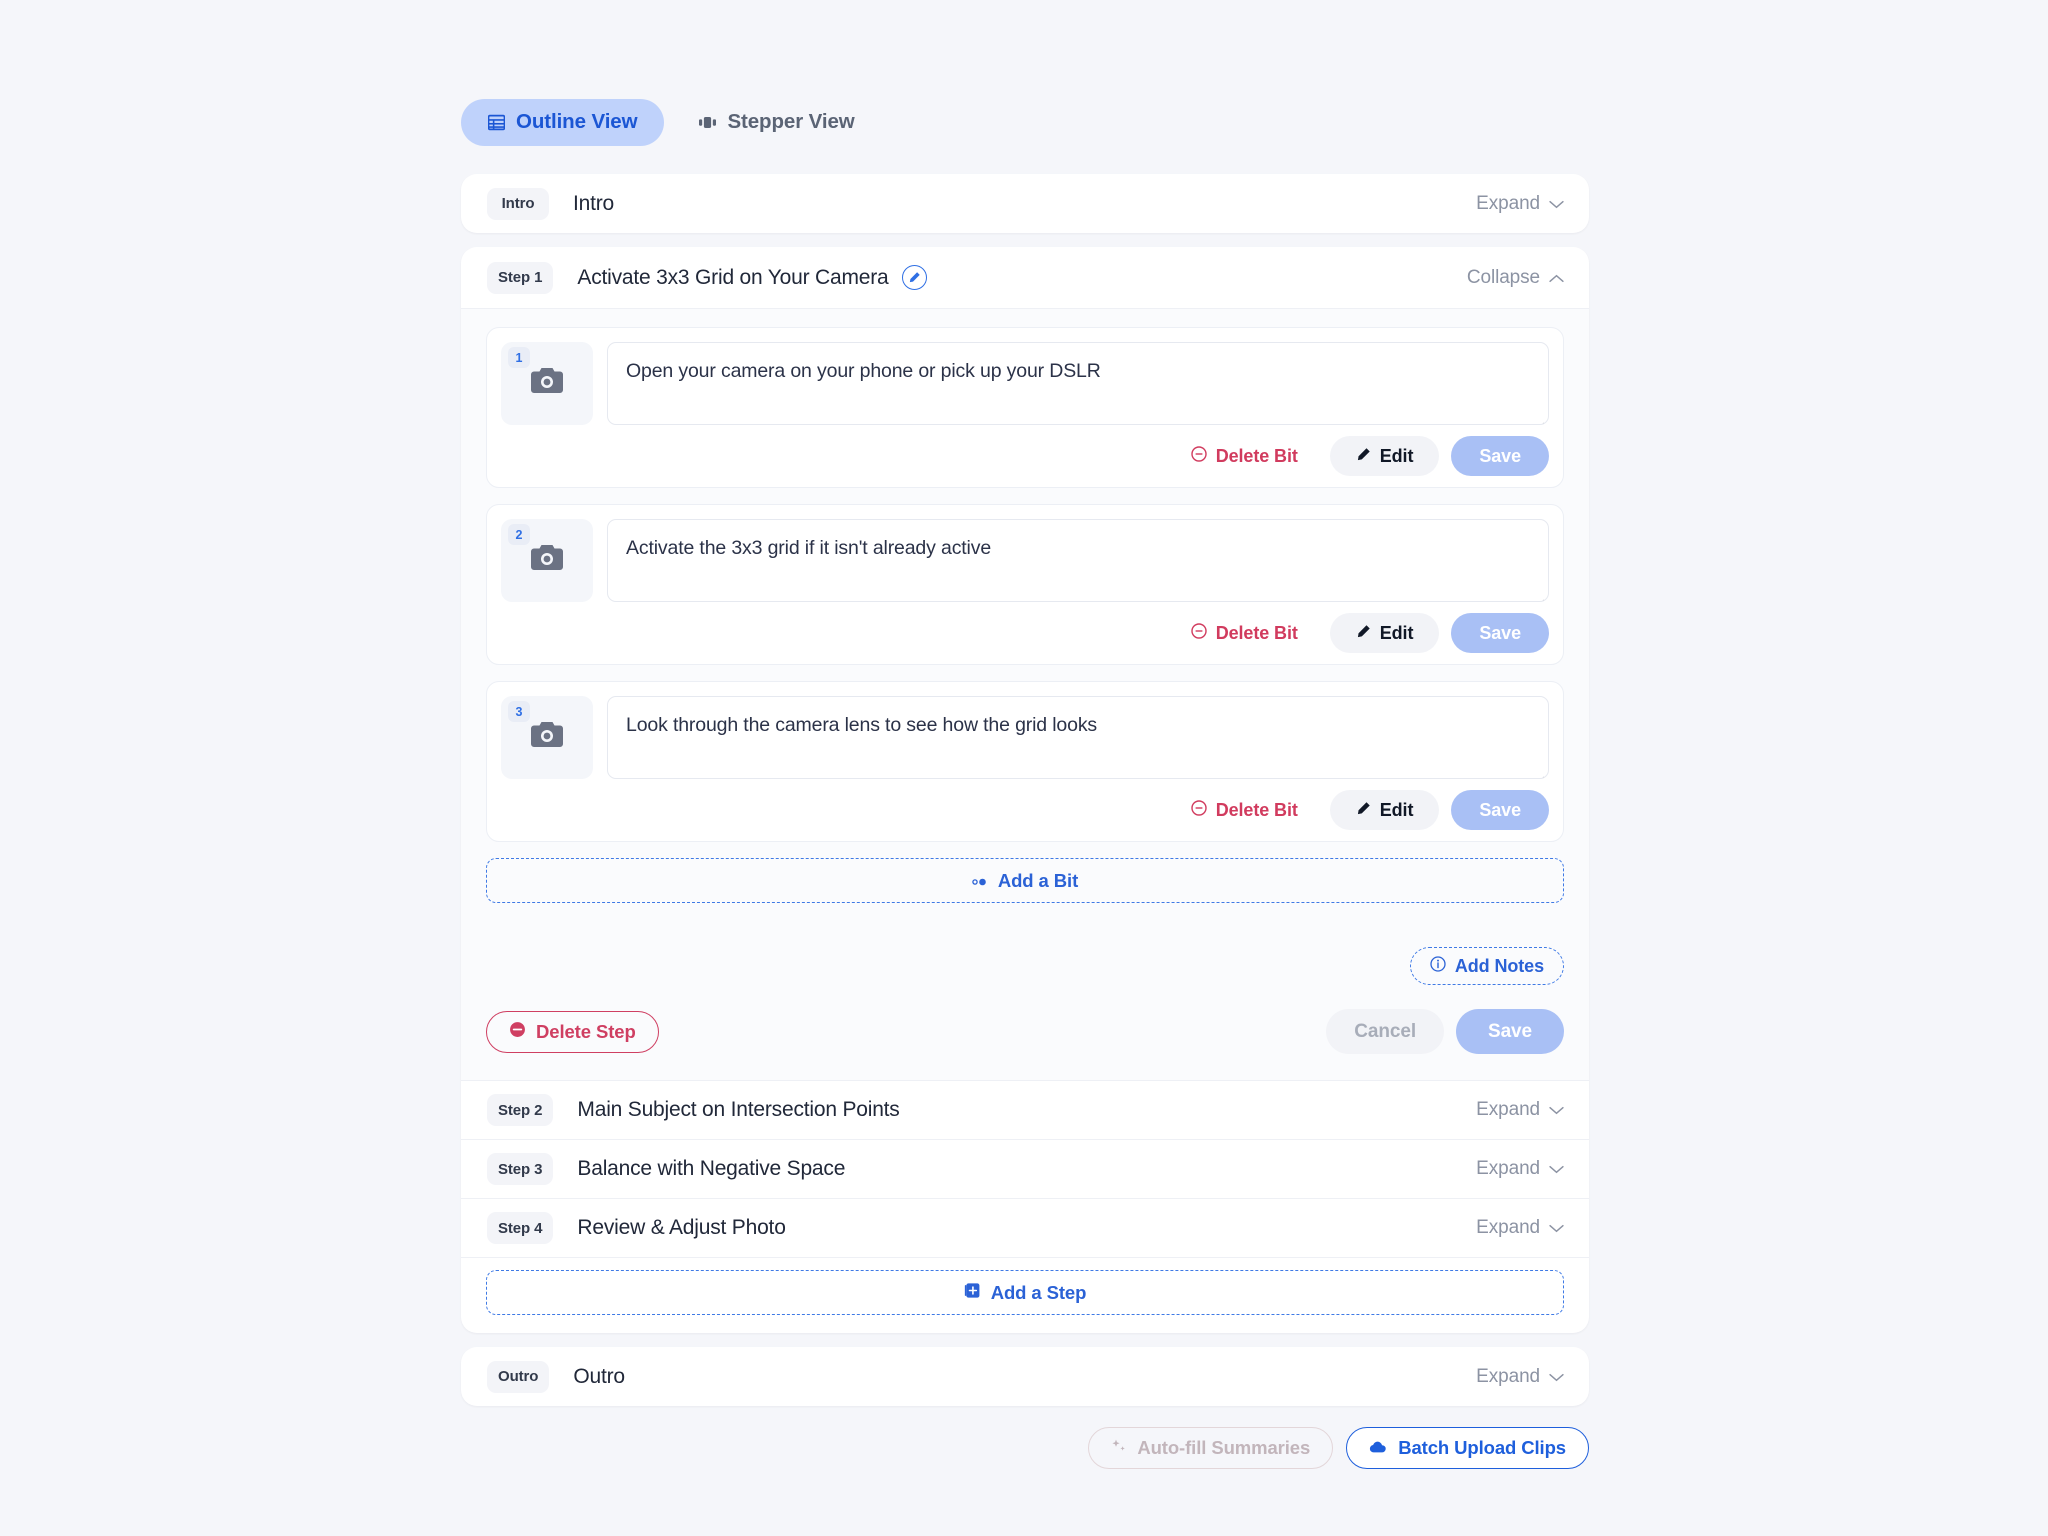  Describe the element at coordinates (1515, 278) in the screenshot. I see `step-1-collapse-toggle: Collapse` at that location.